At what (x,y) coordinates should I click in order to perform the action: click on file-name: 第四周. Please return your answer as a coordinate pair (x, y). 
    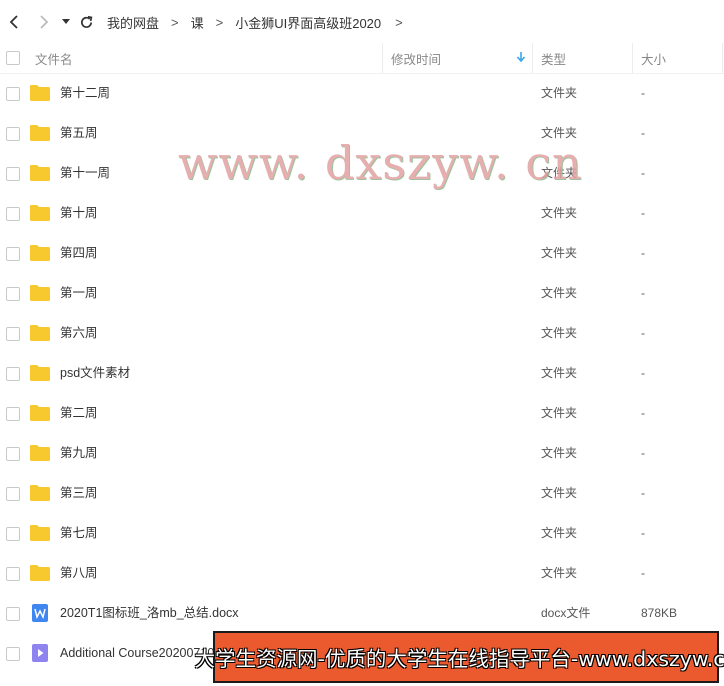
    Looking at the image, I should click on (79, 253).